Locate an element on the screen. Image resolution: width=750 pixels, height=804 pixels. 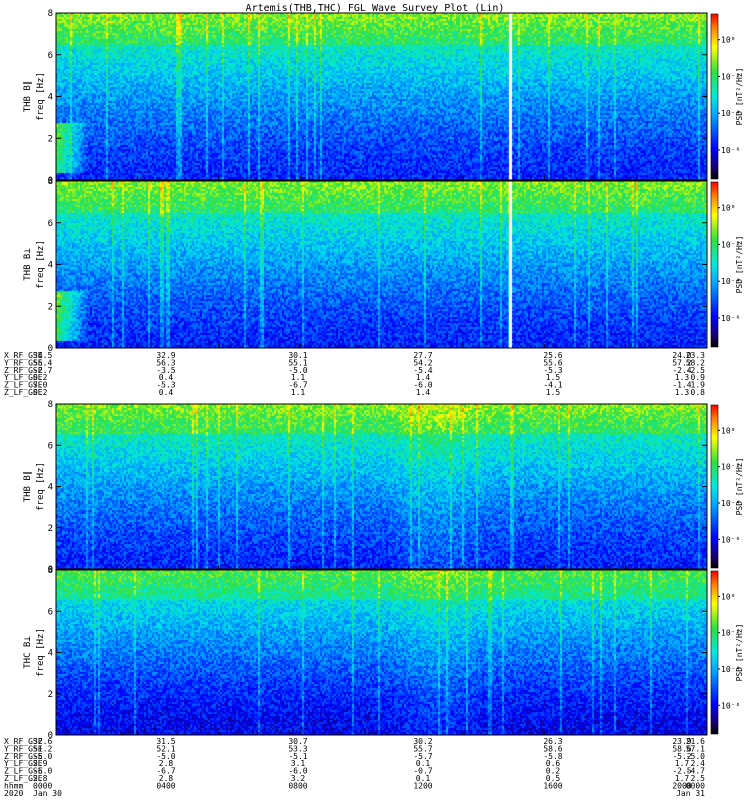
ephemeris-top-value: 0.4 is located at coordinates (166, 392).